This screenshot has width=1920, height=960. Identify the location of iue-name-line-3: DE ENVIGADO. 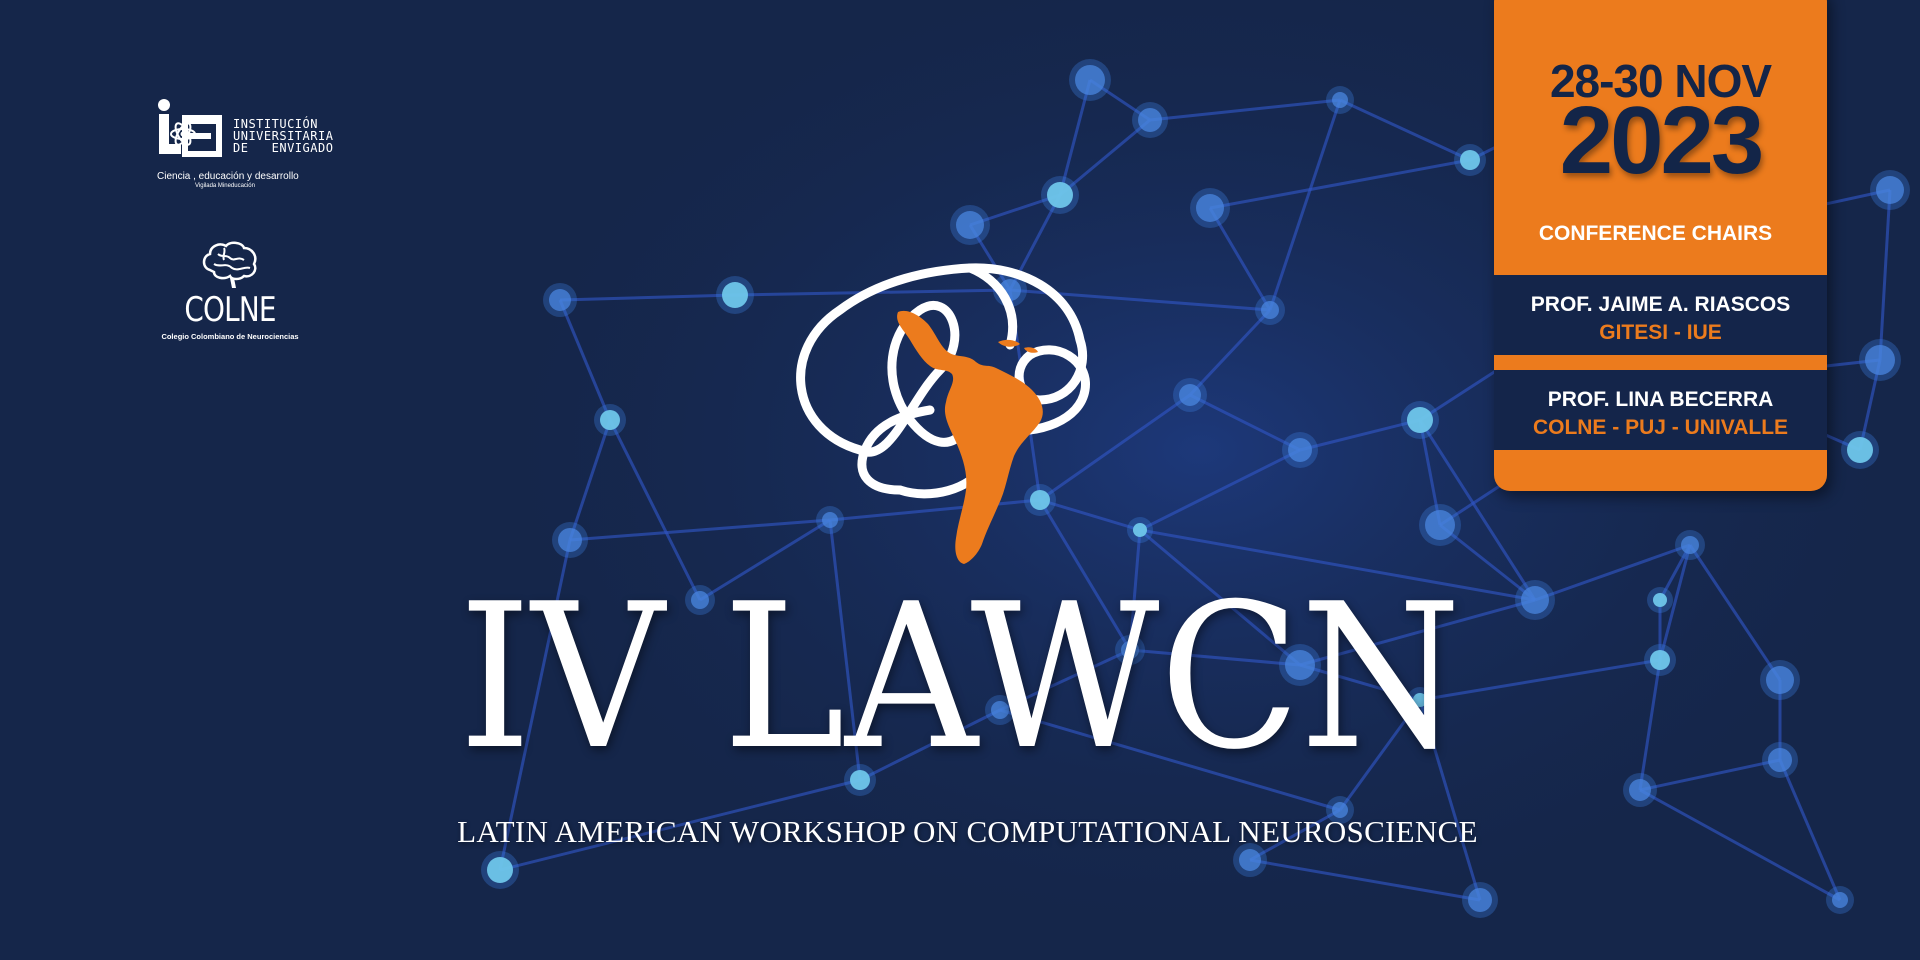
(283, 148).